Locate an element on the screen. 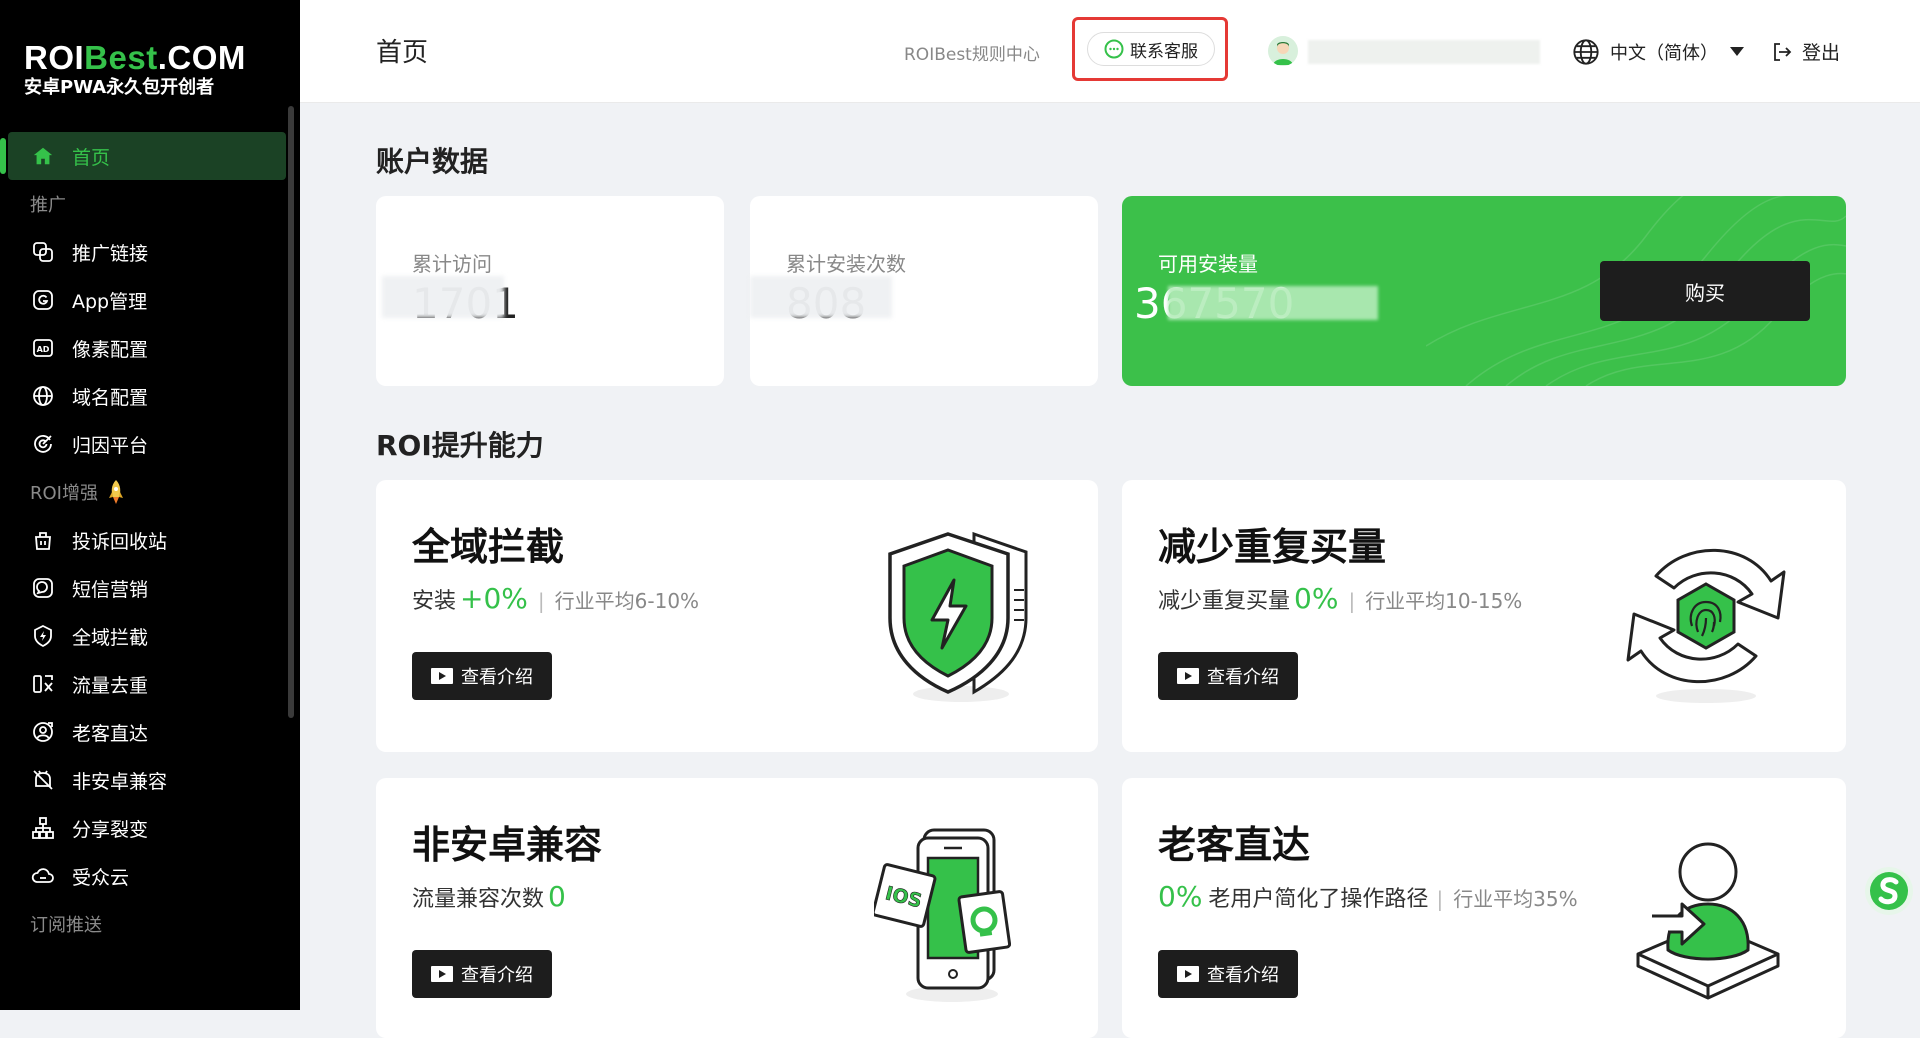  shield-bolt-icon is located at coordinates (43, 636).